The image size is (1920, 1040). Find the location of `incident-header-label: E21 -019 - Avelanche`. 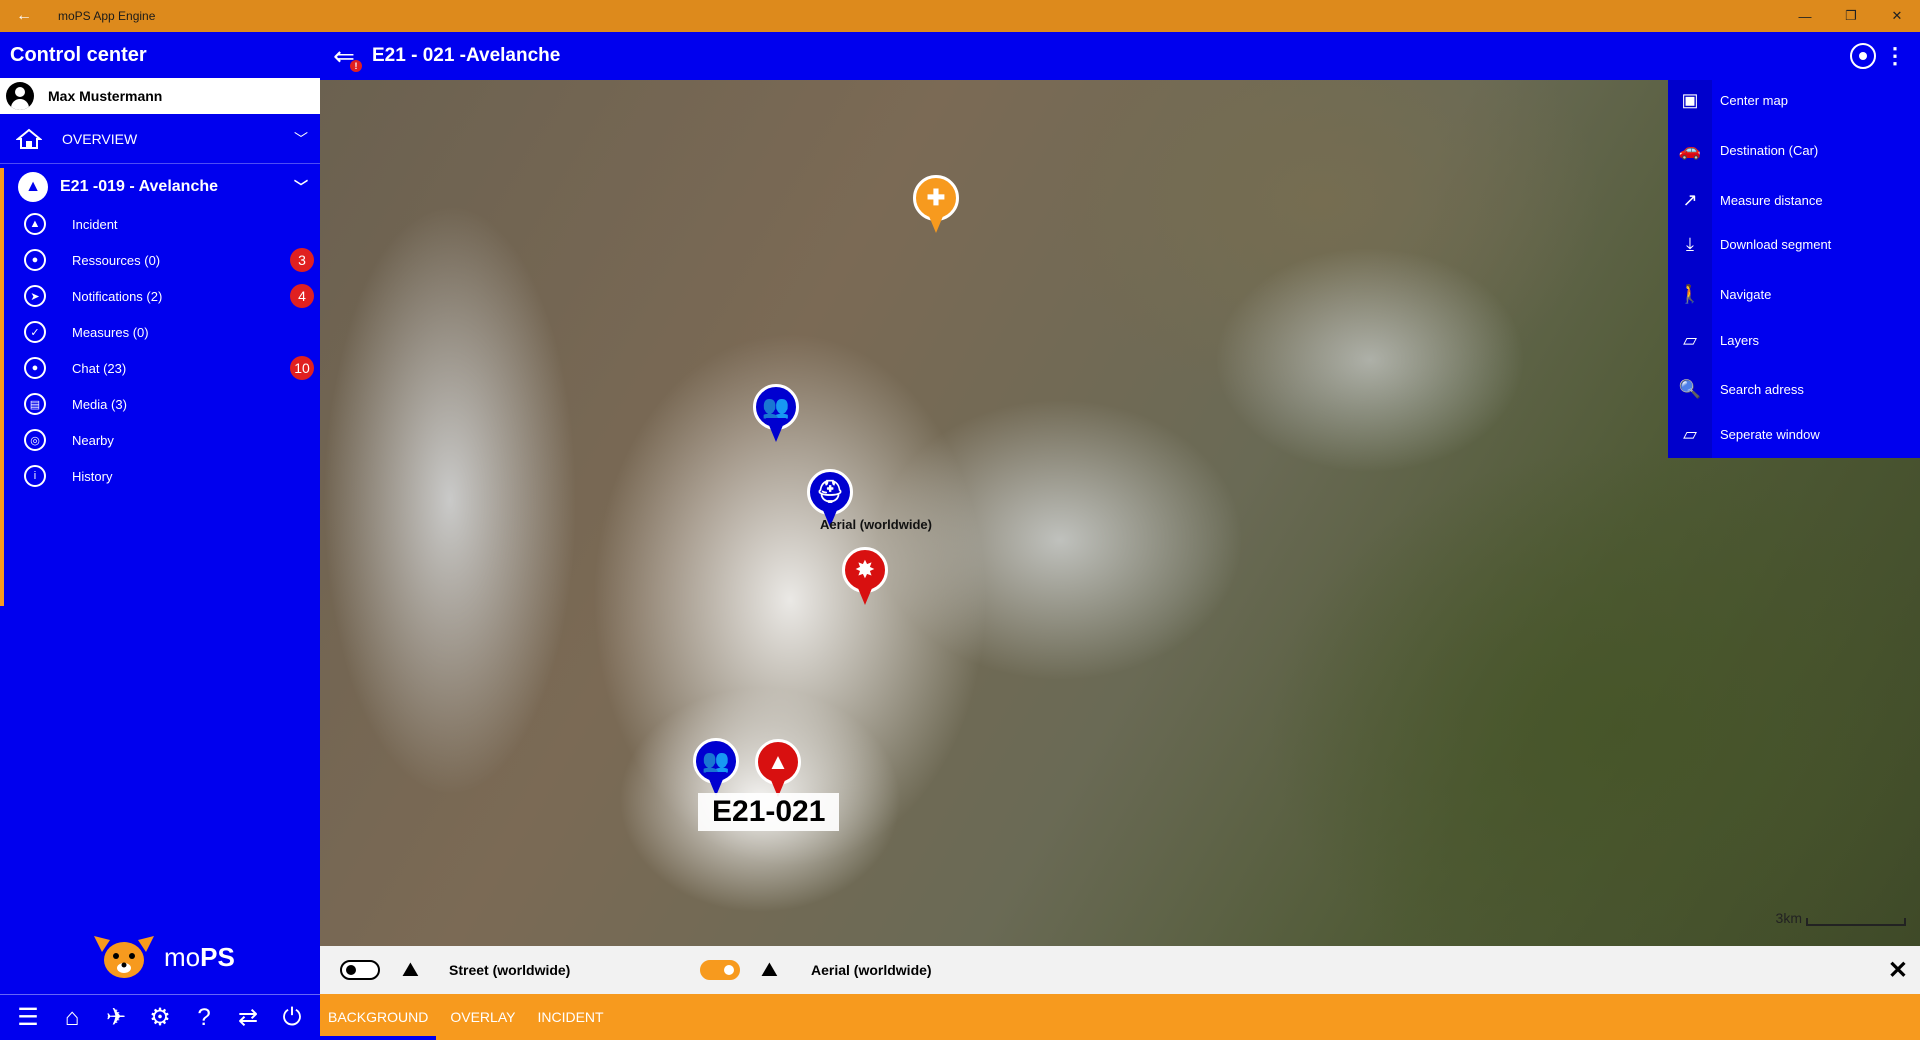

incident-header-label: E21 -019 - Avelanche is located at coordinates (139, 186).